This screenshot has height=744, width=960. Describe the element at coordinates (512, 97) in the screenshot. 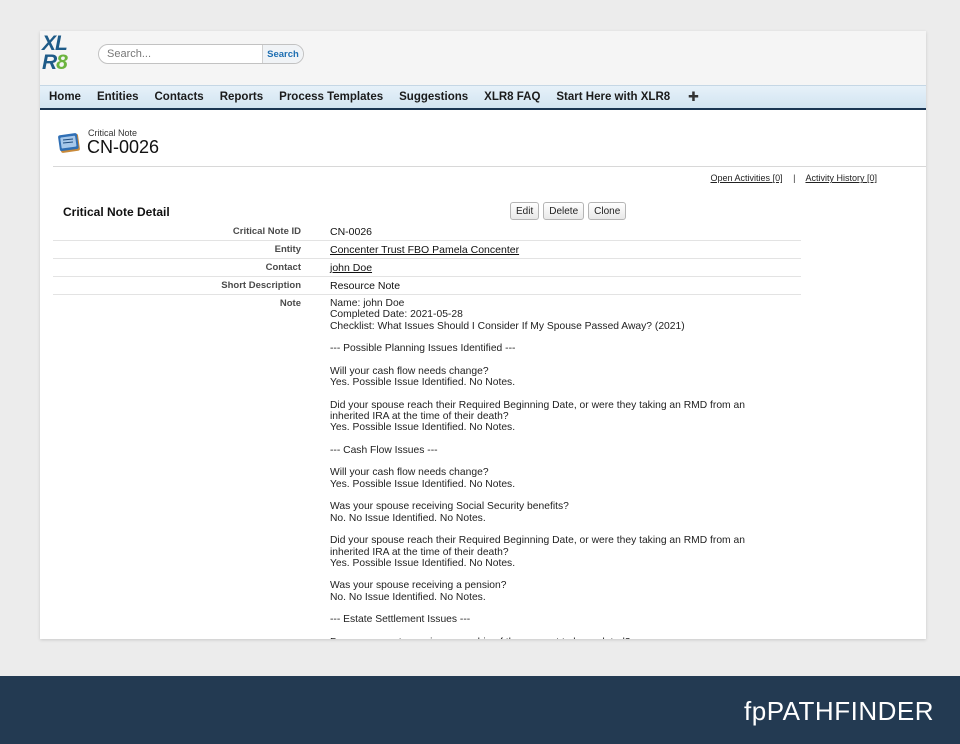

I see `tab-xlr8-faq: XLR8 FAQ` at that location.